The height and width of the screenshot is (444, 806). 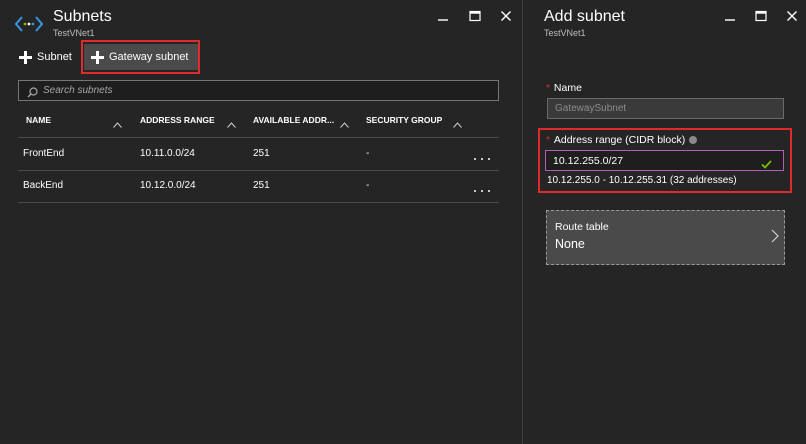 What do you see at coordinates (582, 227) in the screenshot?
I see `route-table-label: Route table` at bounding box center [582, 227].